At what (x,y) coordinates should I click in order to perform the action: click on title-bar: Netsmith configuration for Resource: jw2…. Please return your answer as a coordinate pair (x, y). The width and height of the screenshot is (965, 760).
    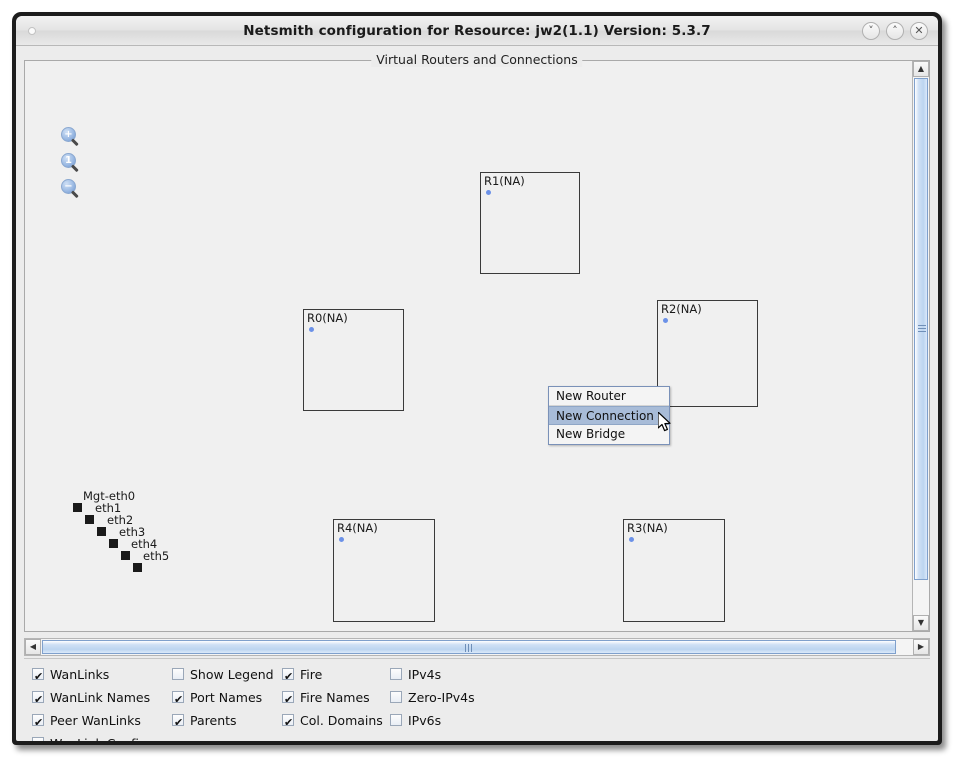
    Looking at the image, I should click on (477, 31).